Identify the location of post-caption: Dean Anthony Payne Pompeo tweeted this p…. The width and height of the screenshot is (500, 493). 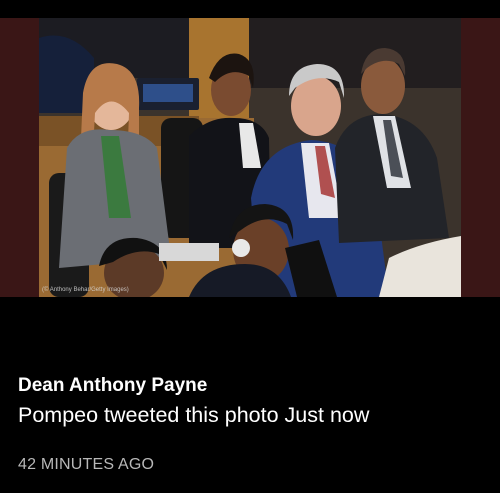
(253, 402).